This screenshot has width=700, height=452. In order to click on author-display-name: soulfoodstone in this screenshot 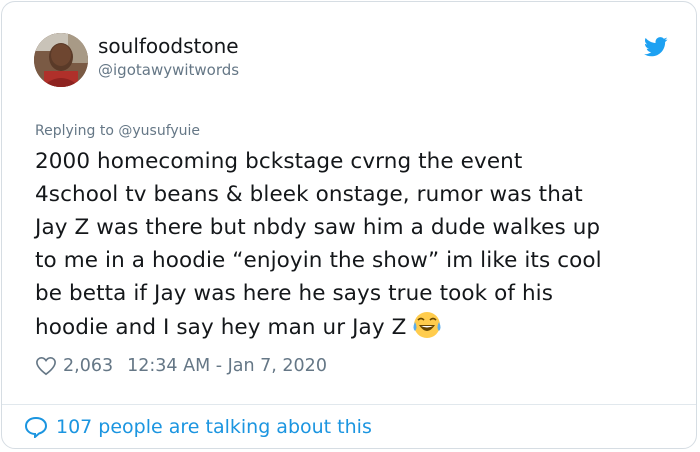, I will do `click(168, 46)`.